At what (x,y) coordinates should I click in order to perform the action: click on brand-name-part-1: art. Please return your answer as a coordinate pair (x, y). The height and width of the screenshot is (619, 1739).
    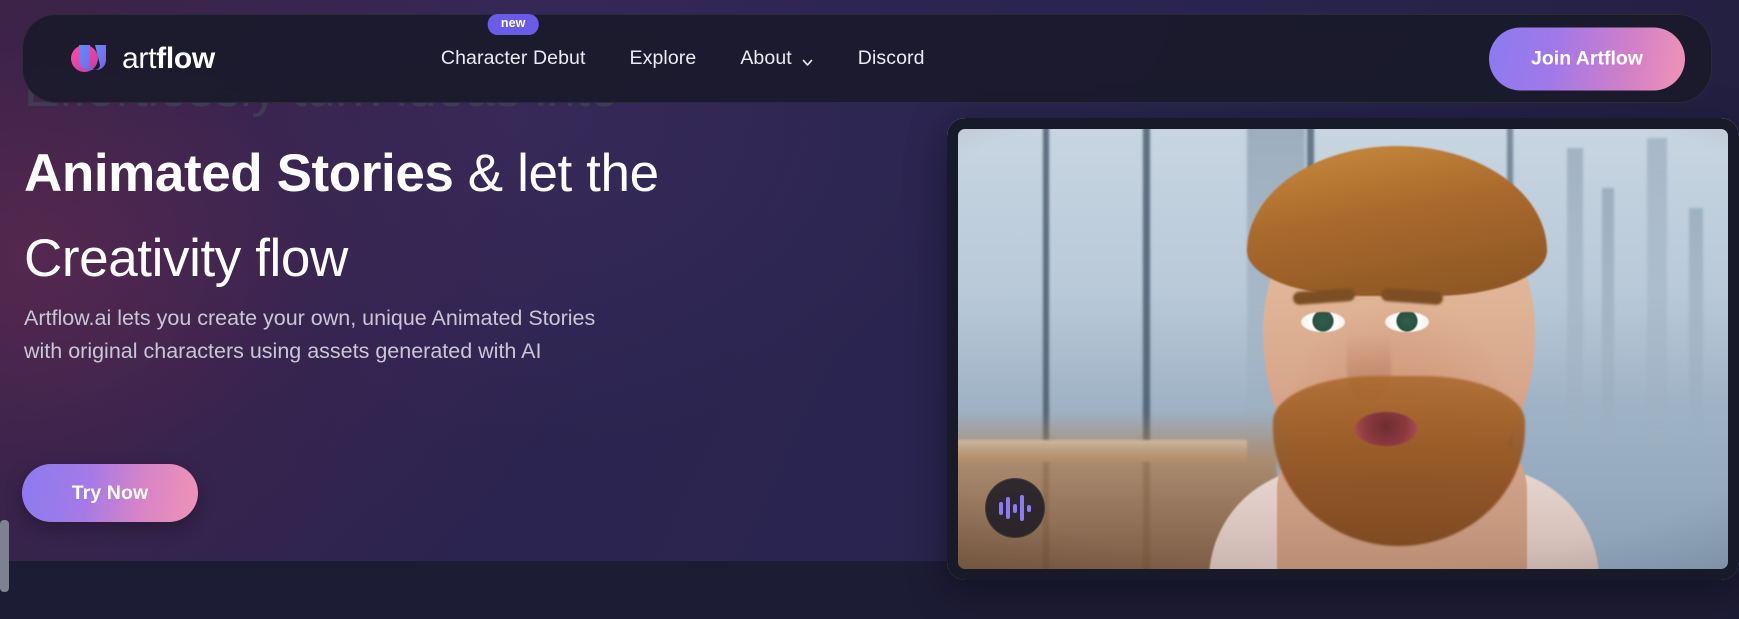
    Looking at the image, I should click on (139, 58).